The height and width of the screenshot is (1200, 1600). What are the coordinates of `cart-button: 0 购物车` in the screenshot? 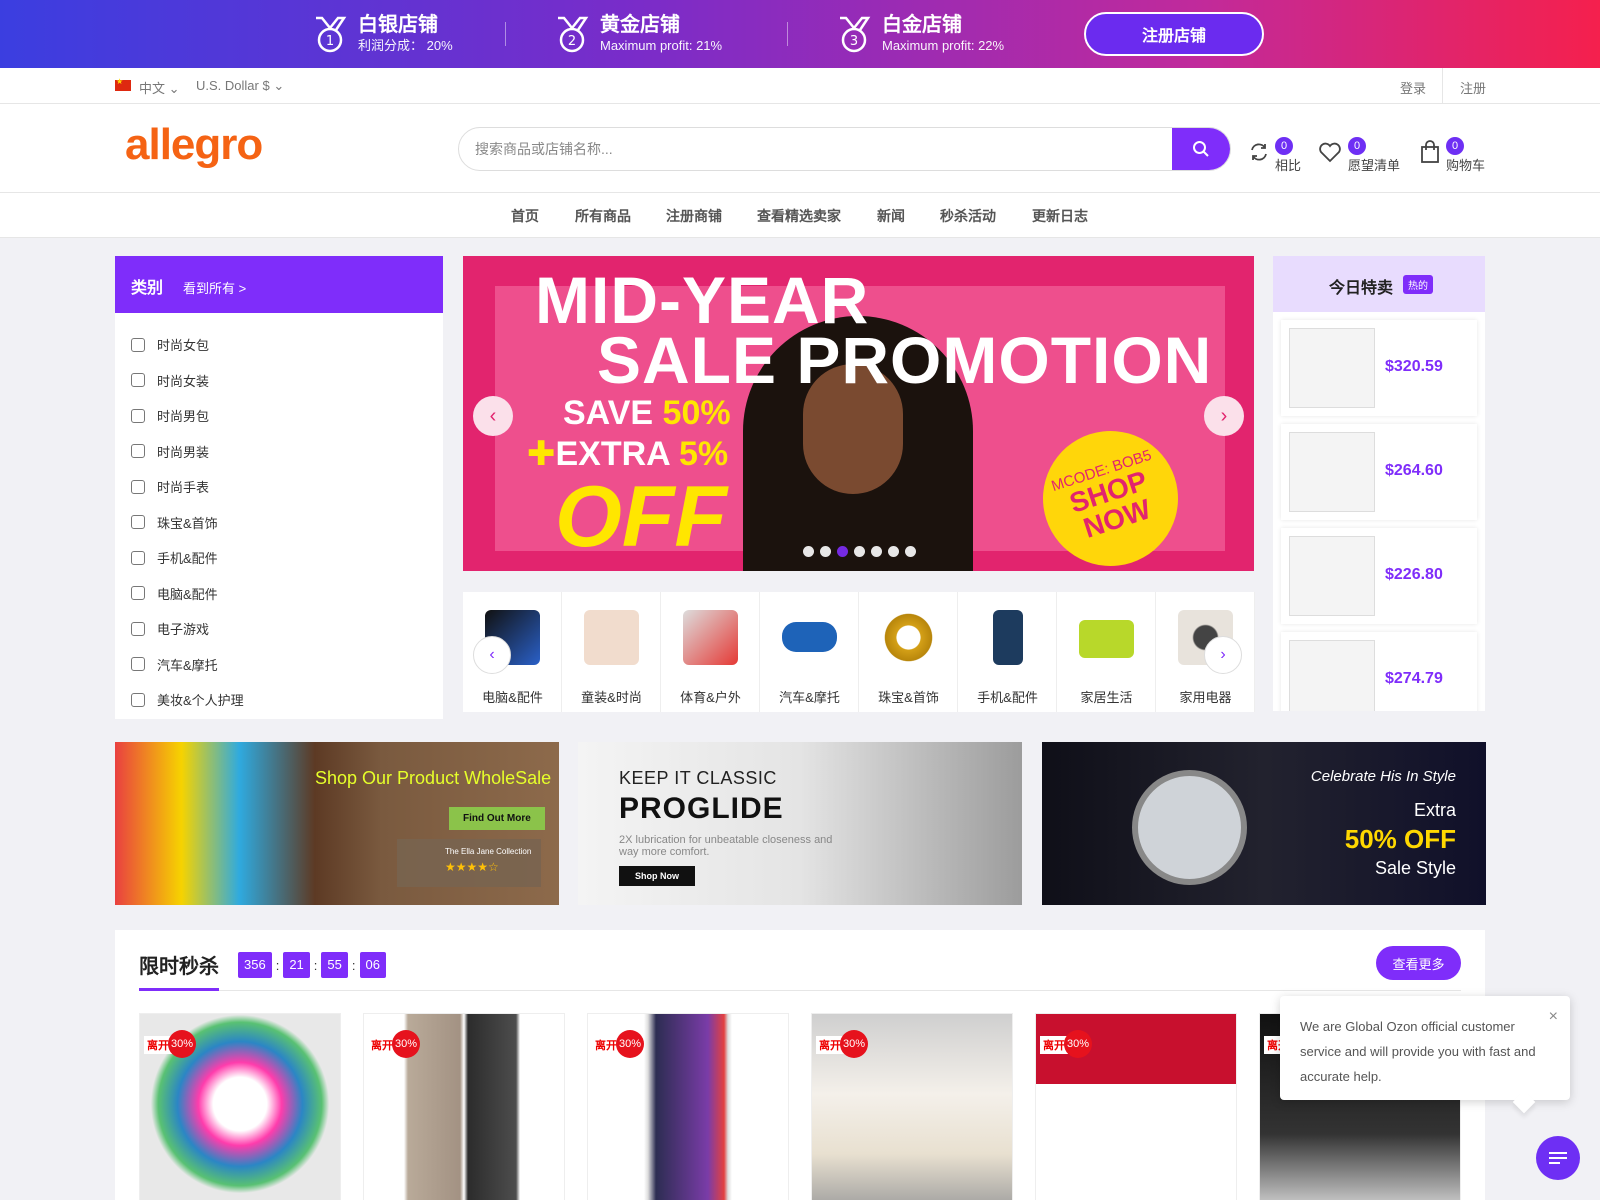 It's located at (1454, 158).